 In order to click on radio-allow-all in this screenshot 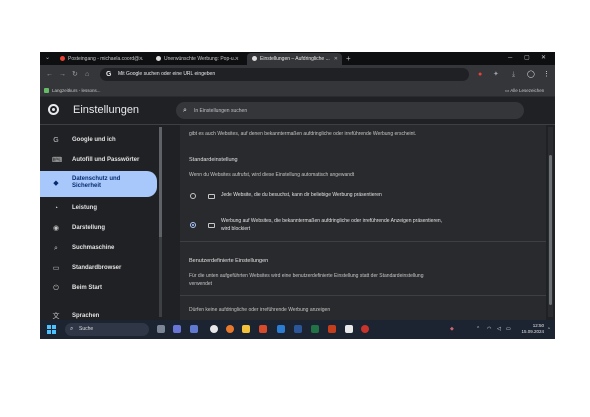, I will do `click(193, 196)`.